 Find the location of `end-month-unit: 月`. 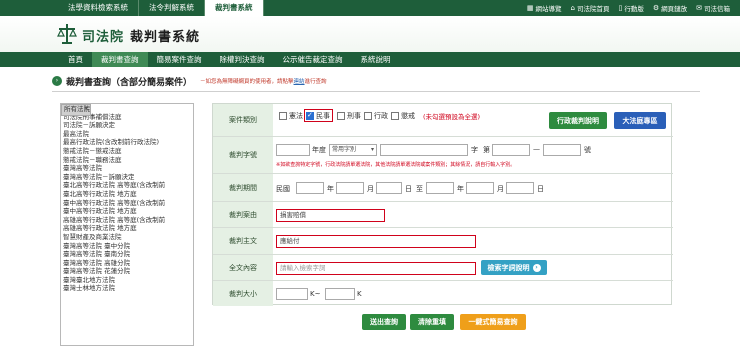

end-month-unit: 月 is located at coordinates (500, 189).